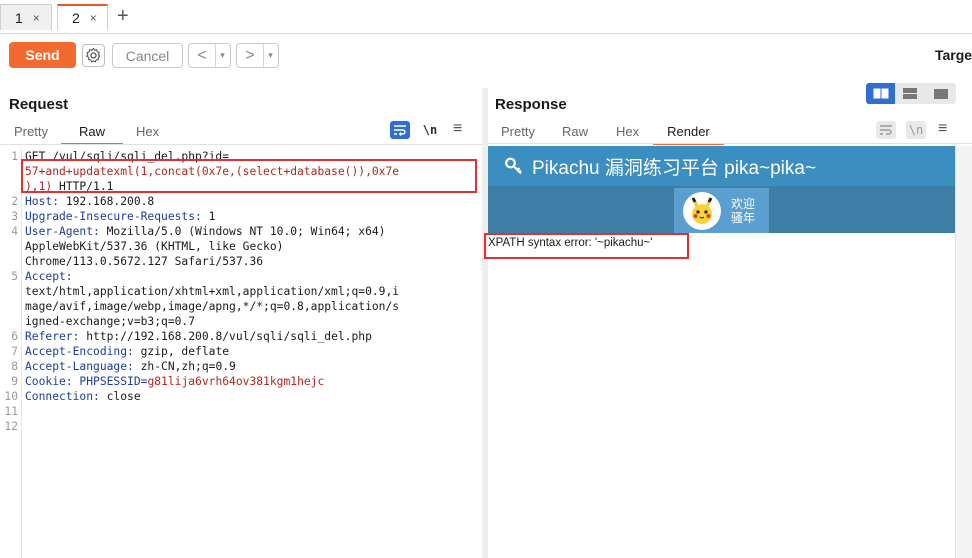  What do you see at coordinates (14, 216) in the screenshot?
I see `line-number: 3` at bounding box center [14, 216].